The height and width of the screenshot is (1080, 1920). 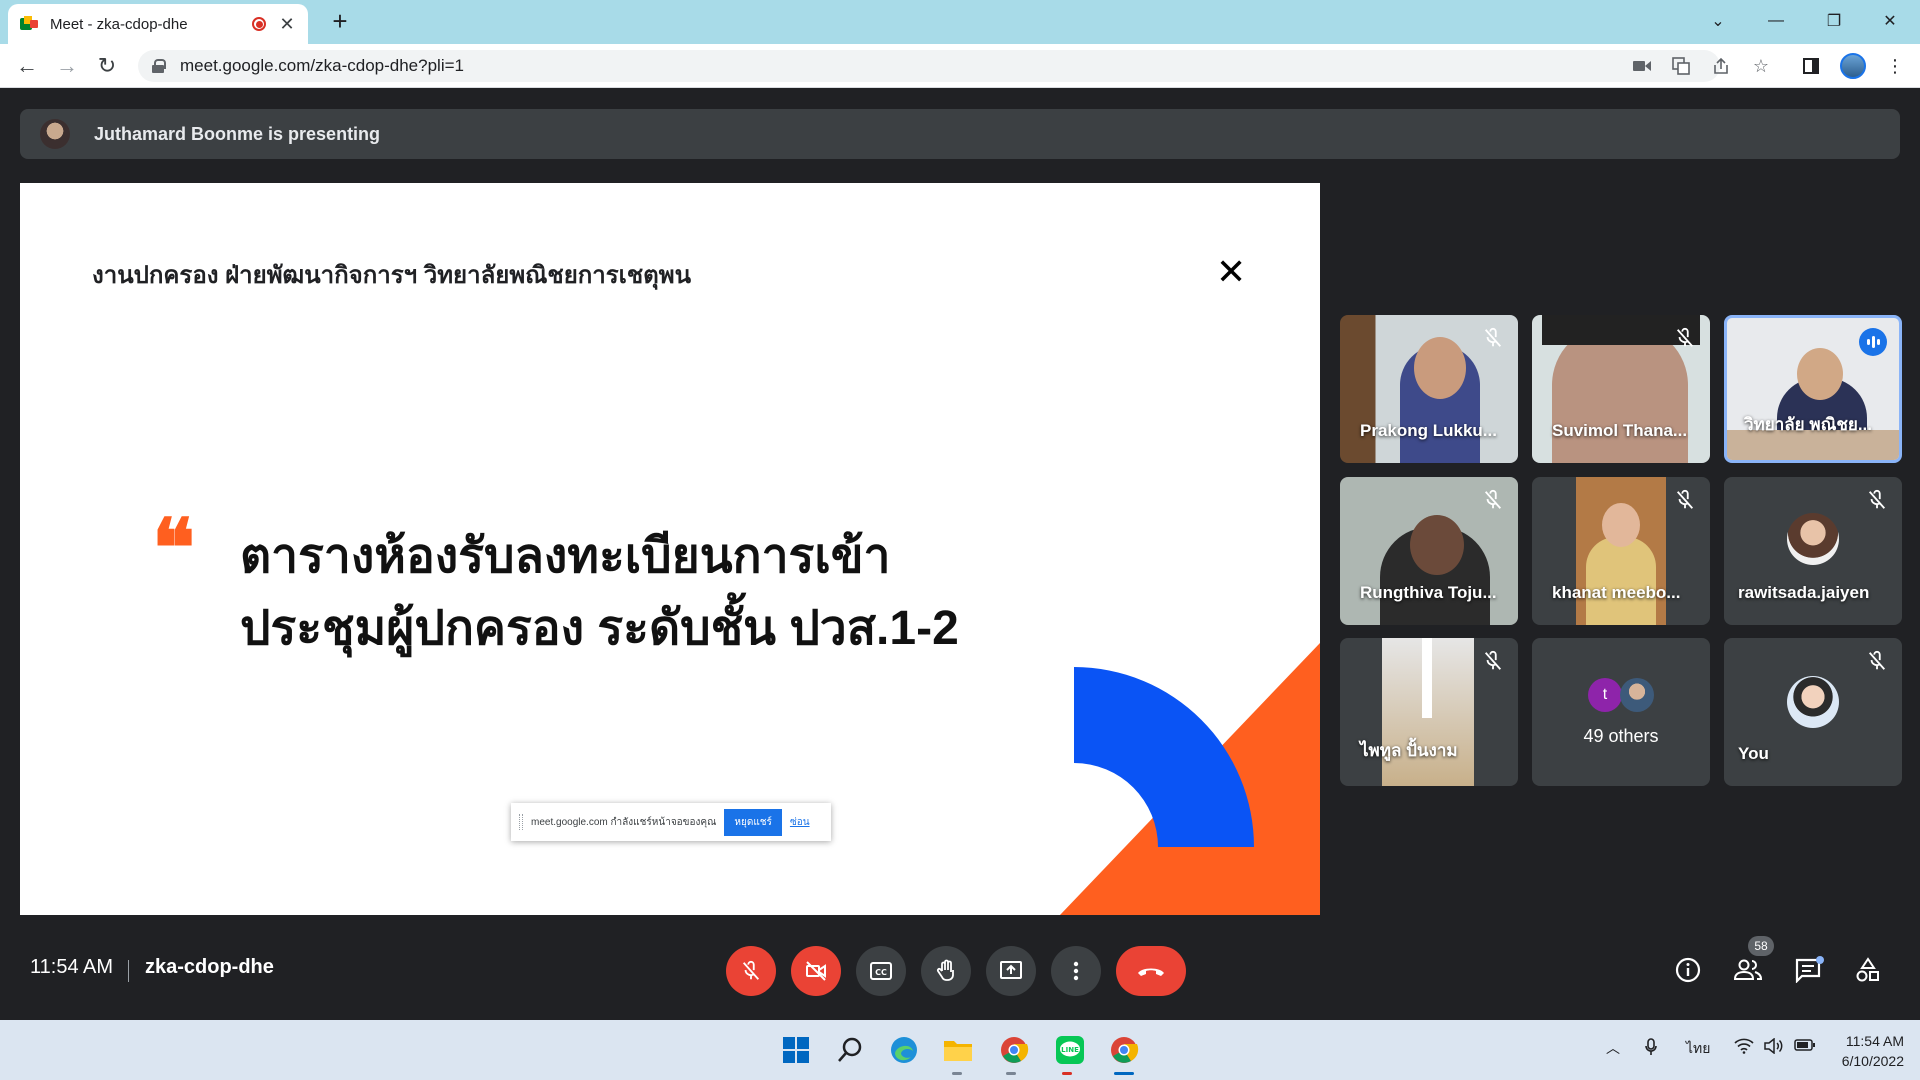 What do you see at coordinates (1805, 1046) in the screenshot?
I see `battery-icon` at bounding box center [1805, 1046].